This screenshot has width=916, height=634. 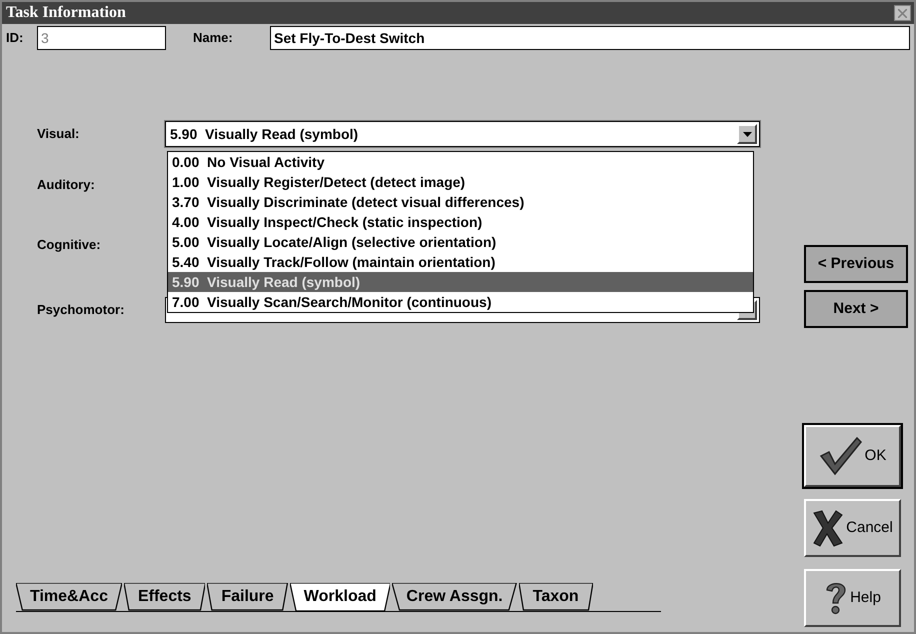 What do you see at coordinates (840, 456) in the screenshot?
I see `checkmark-icon` at bounding box center [840, 456].